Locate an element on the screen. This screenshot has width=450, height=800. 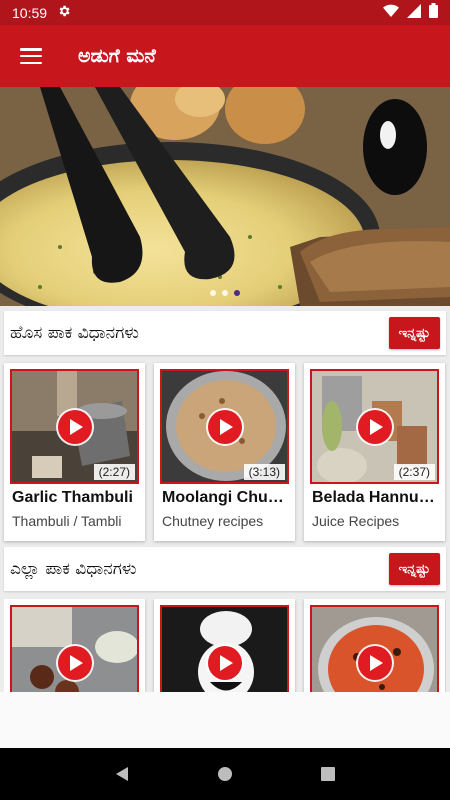
system-nav-bar is located at coordinates (225, 774).